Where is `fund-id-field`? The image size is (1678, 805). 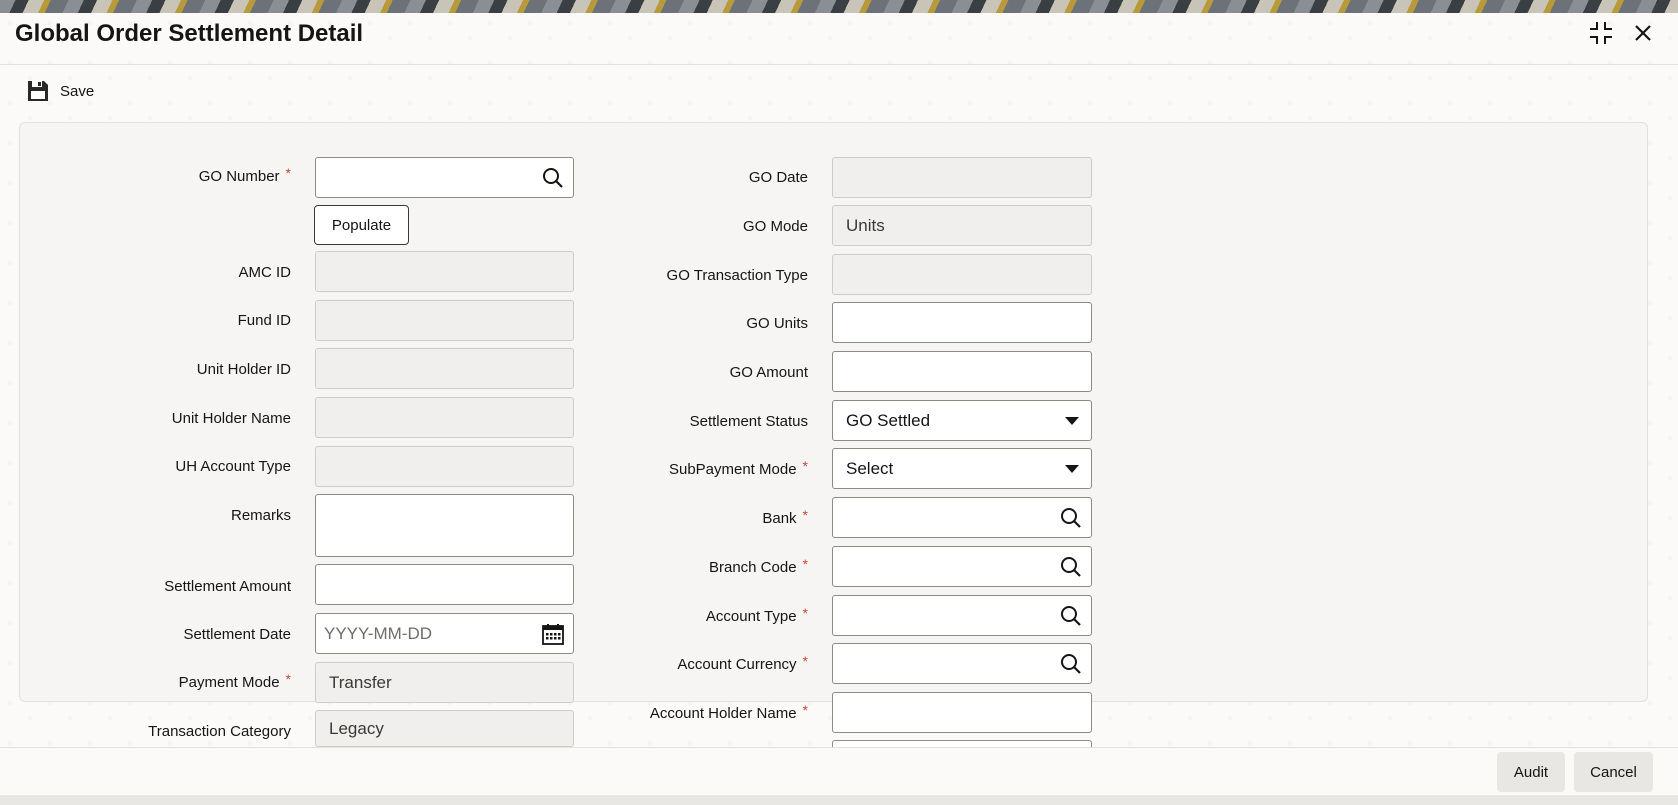
fund-id-field is located at coordinates (444, 320).